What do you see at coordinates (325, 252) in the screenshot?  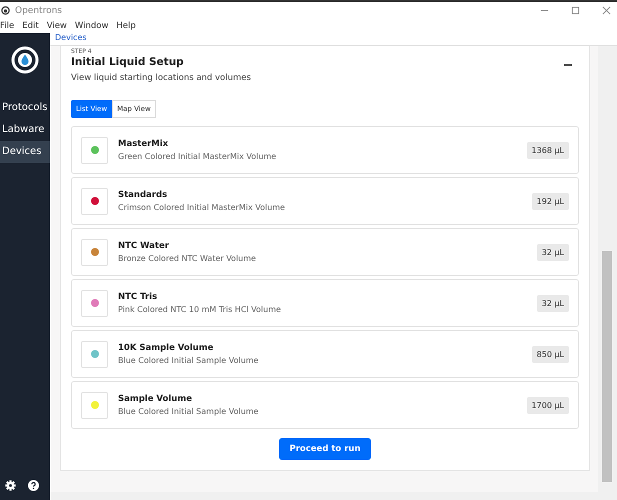 I see `liquid-card: NTC Water Bronze Colored NTC Water Volume 32 µL` at bounding box center [325, 252].